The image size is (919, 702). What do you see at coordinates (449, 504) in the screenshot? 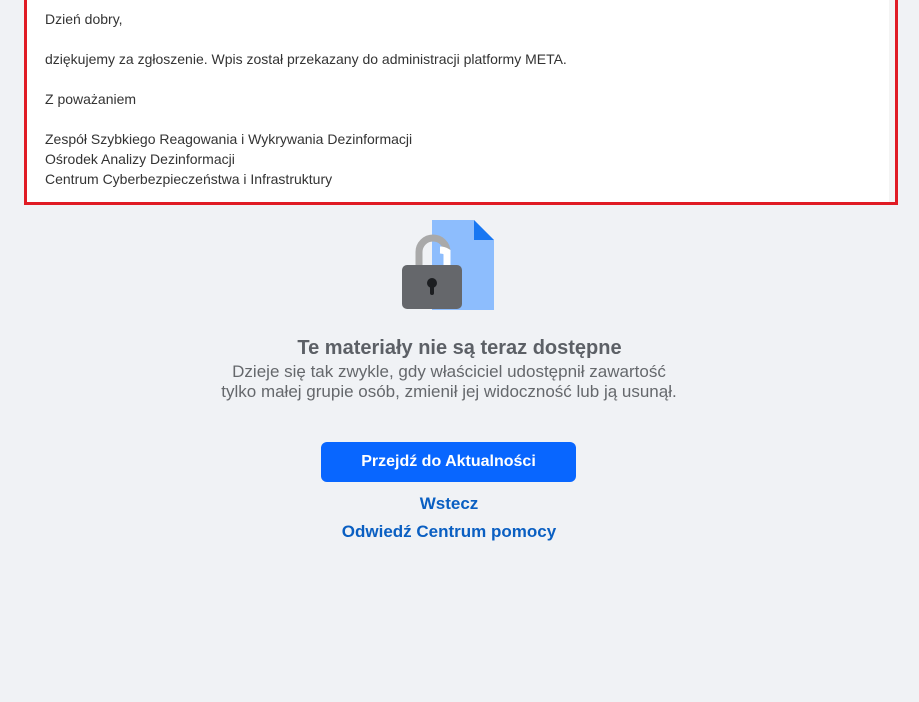
I see `back-link: Wstecz` at bounding box center [449, 504].